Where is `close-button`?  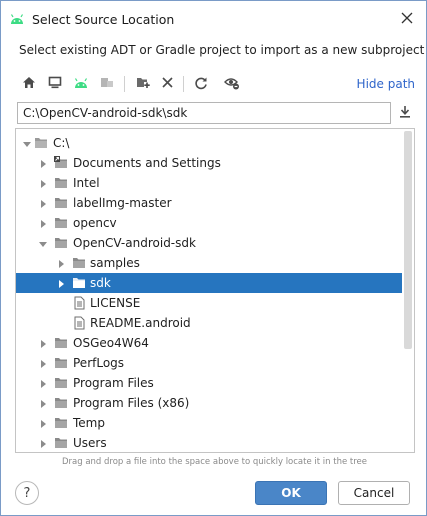 close-button is located at coordinates (407, 19).